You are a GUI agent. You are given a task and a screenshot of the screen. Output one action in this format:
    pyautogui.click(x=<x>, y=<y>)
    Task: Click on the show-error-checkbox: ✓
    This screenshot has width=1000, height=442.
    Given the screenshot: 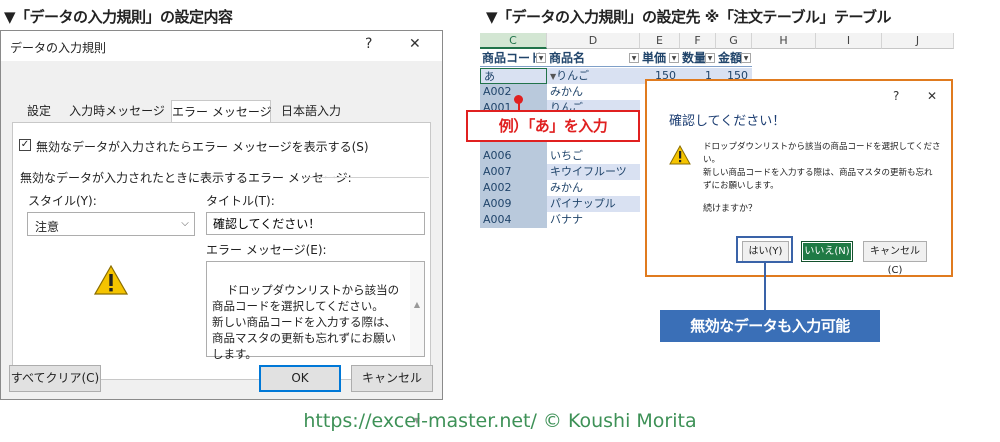 What is the action you would take?
    pyautogui.click(x=25, y=145)
    